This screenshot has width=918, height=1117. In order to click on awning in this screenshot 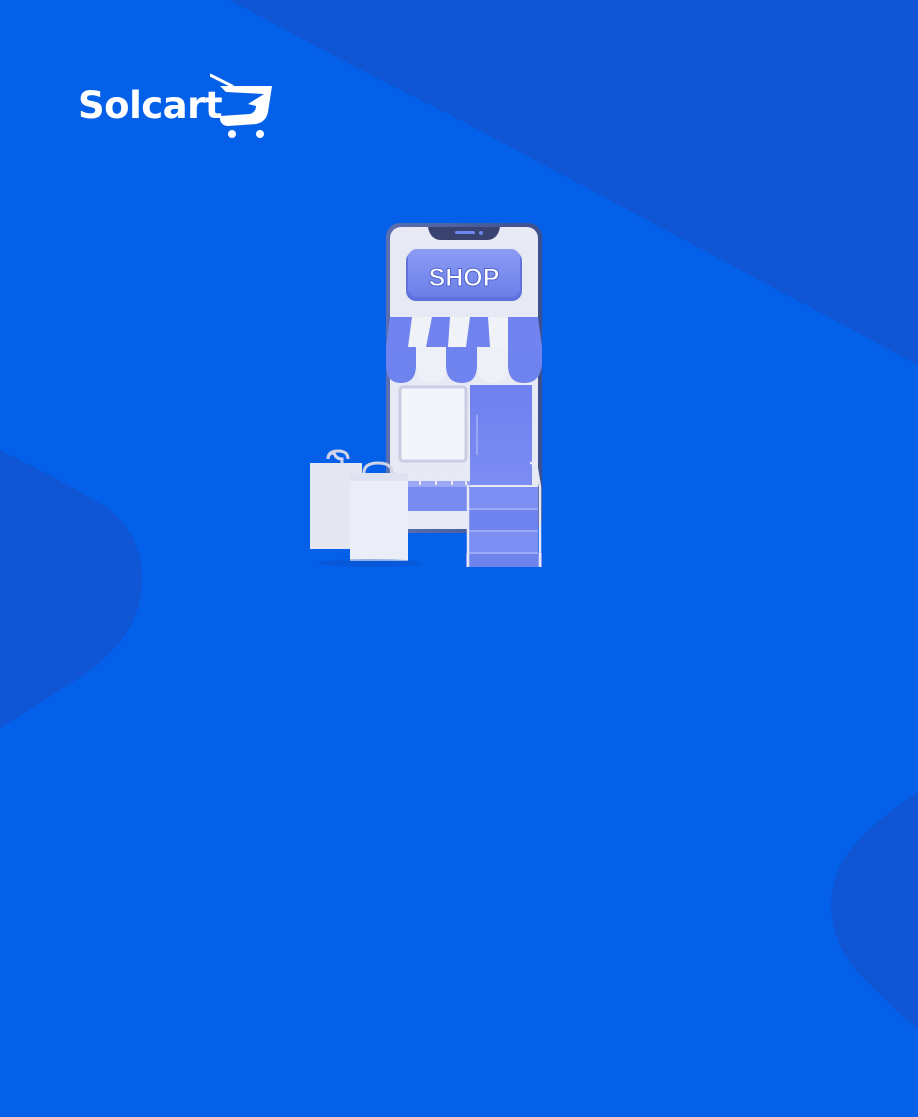, I will do `click(464, 350)`.